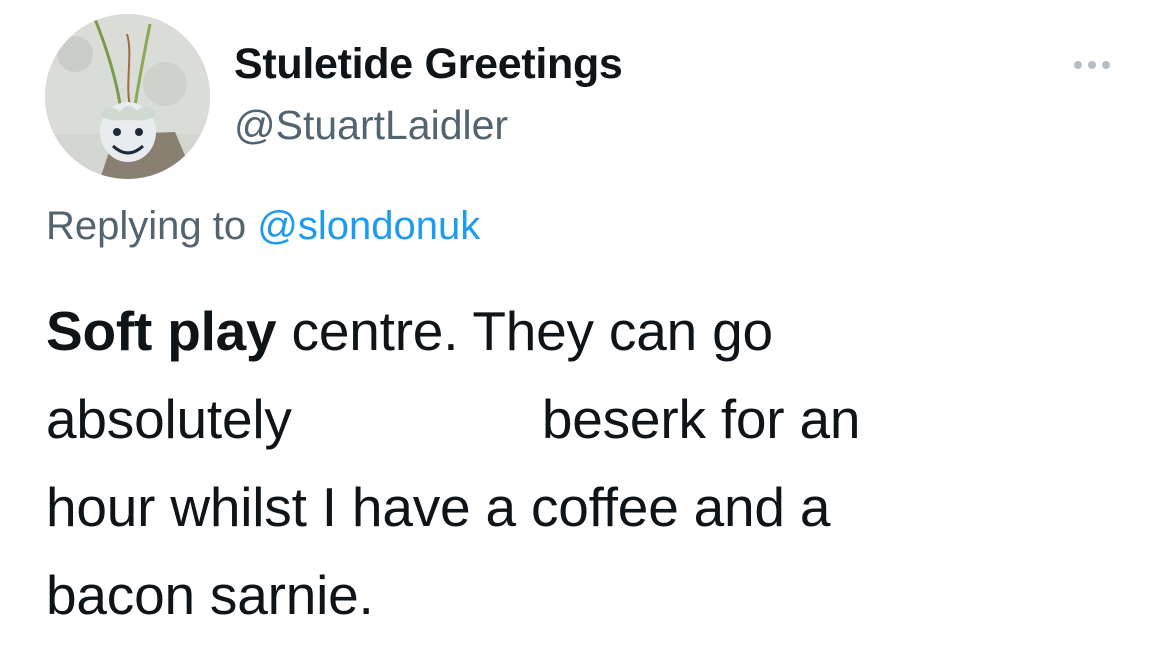 The height and width of the screenshot is (645, 1161). What do you see at coordinates (428, 64) in the screenshot?
I see `author-display-name: Stuletide Greetings` at bounding box center [428, 64].